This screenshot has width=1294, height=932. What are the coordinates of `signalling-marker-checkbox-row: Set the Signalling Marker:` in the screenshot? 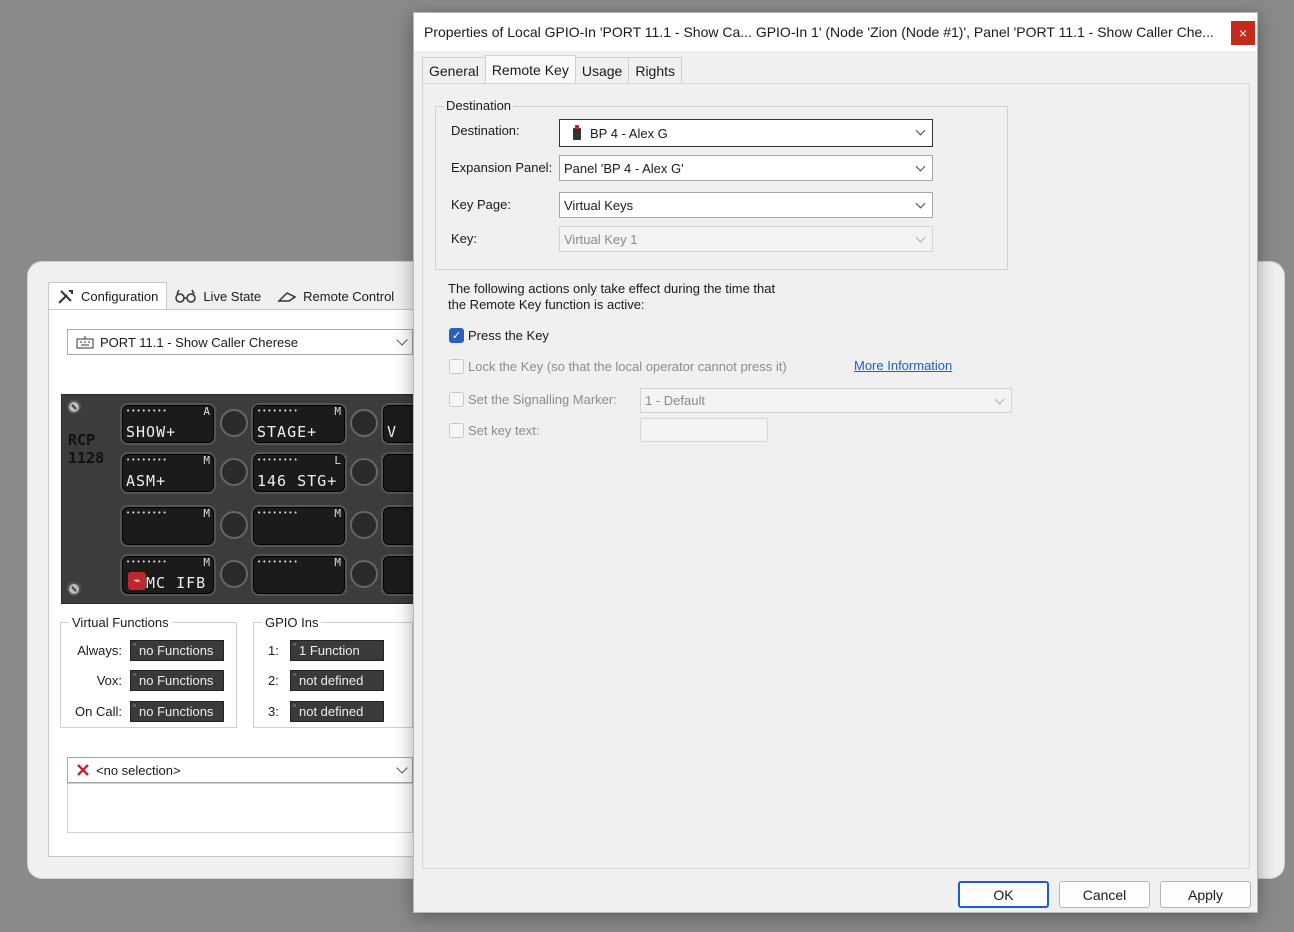 It's located at (533, 399).